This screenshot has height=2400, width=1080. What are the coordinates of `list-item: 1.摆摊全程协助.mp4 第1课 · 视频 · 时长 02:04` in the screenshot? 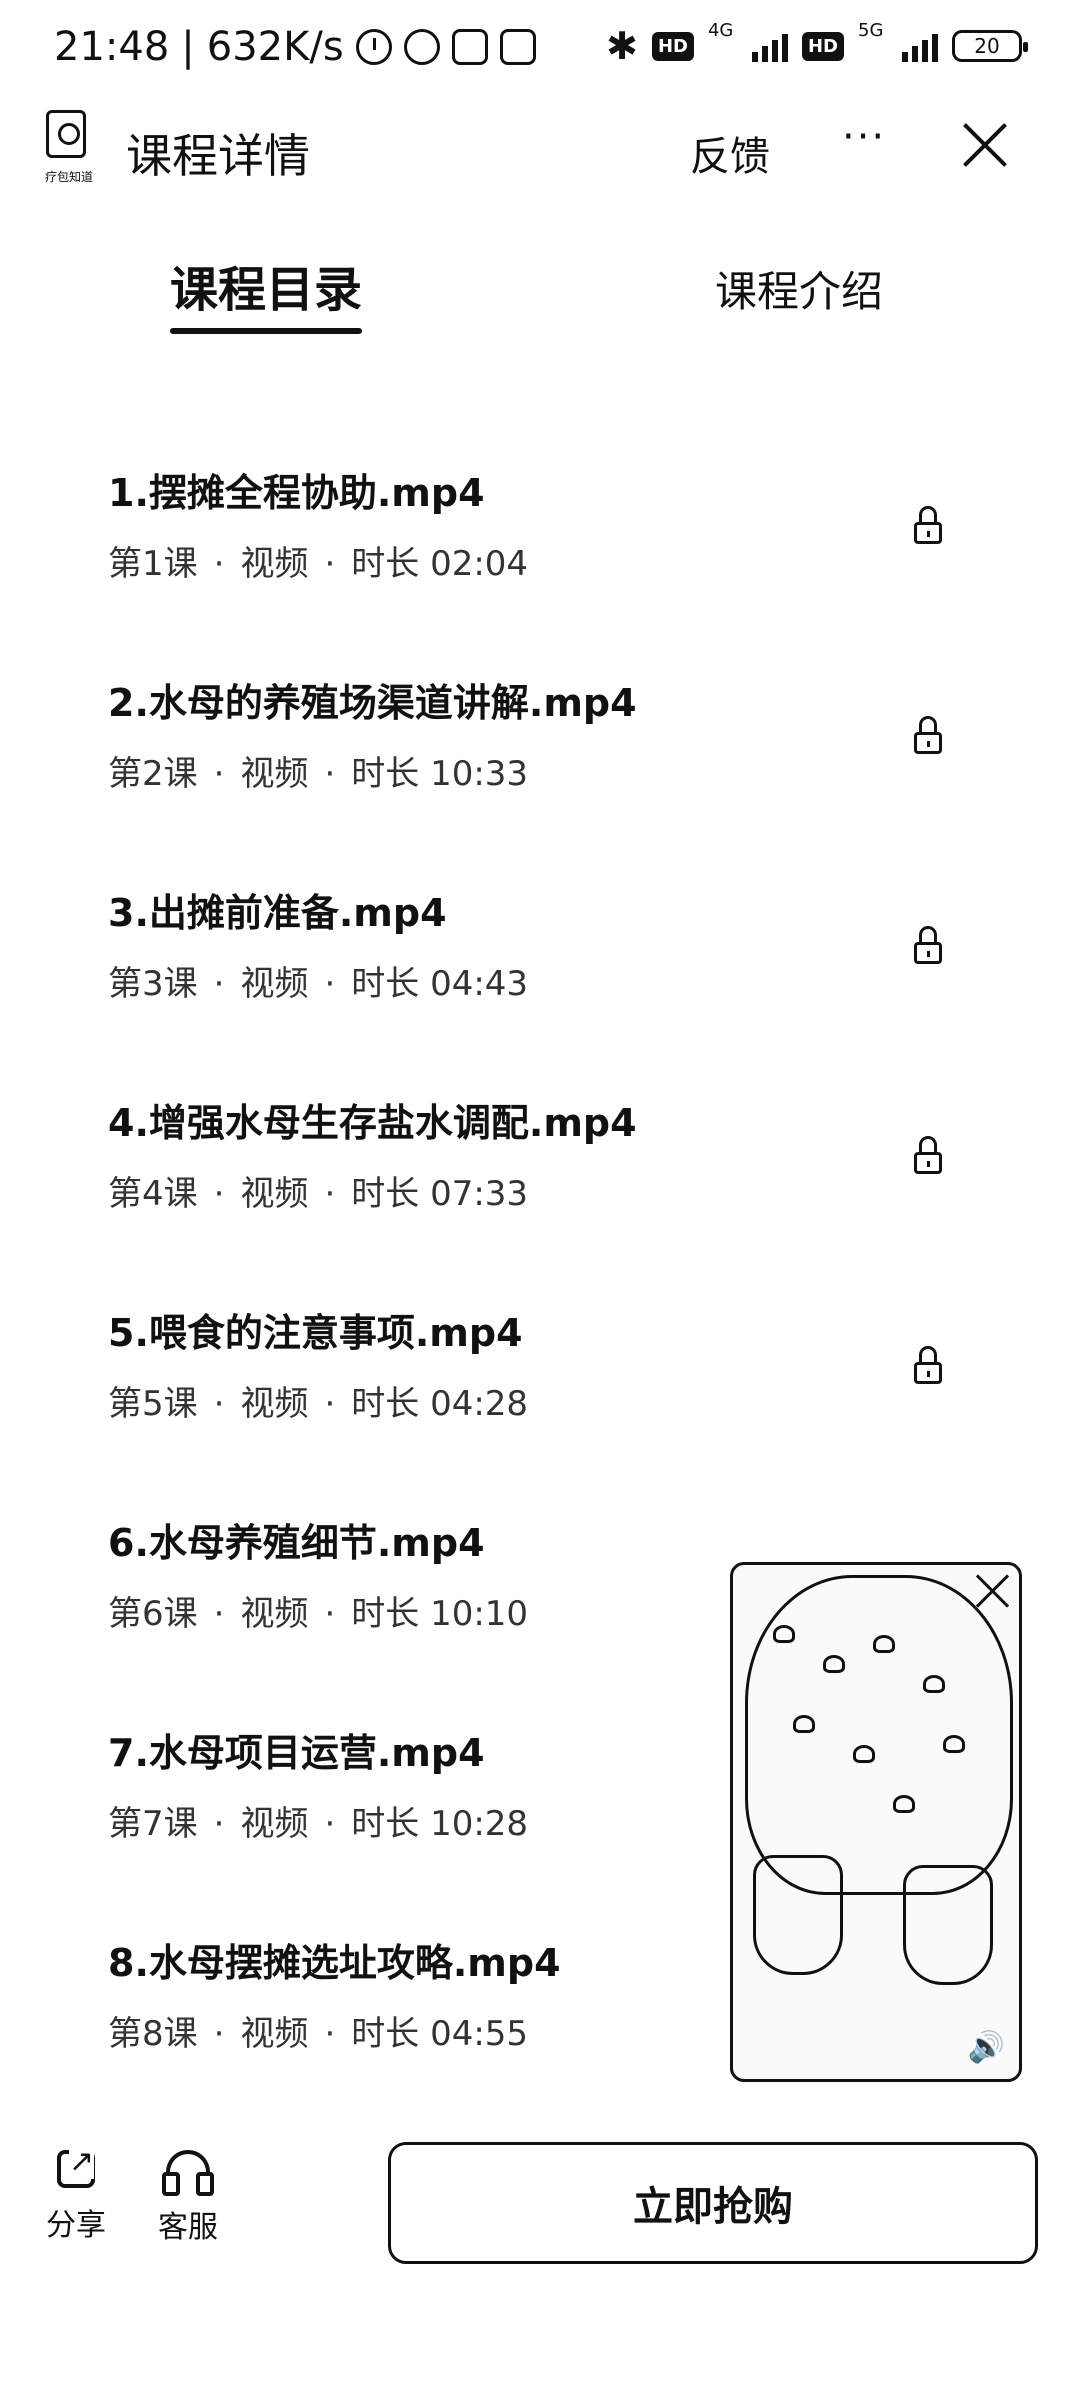 It's located at (540, 555).